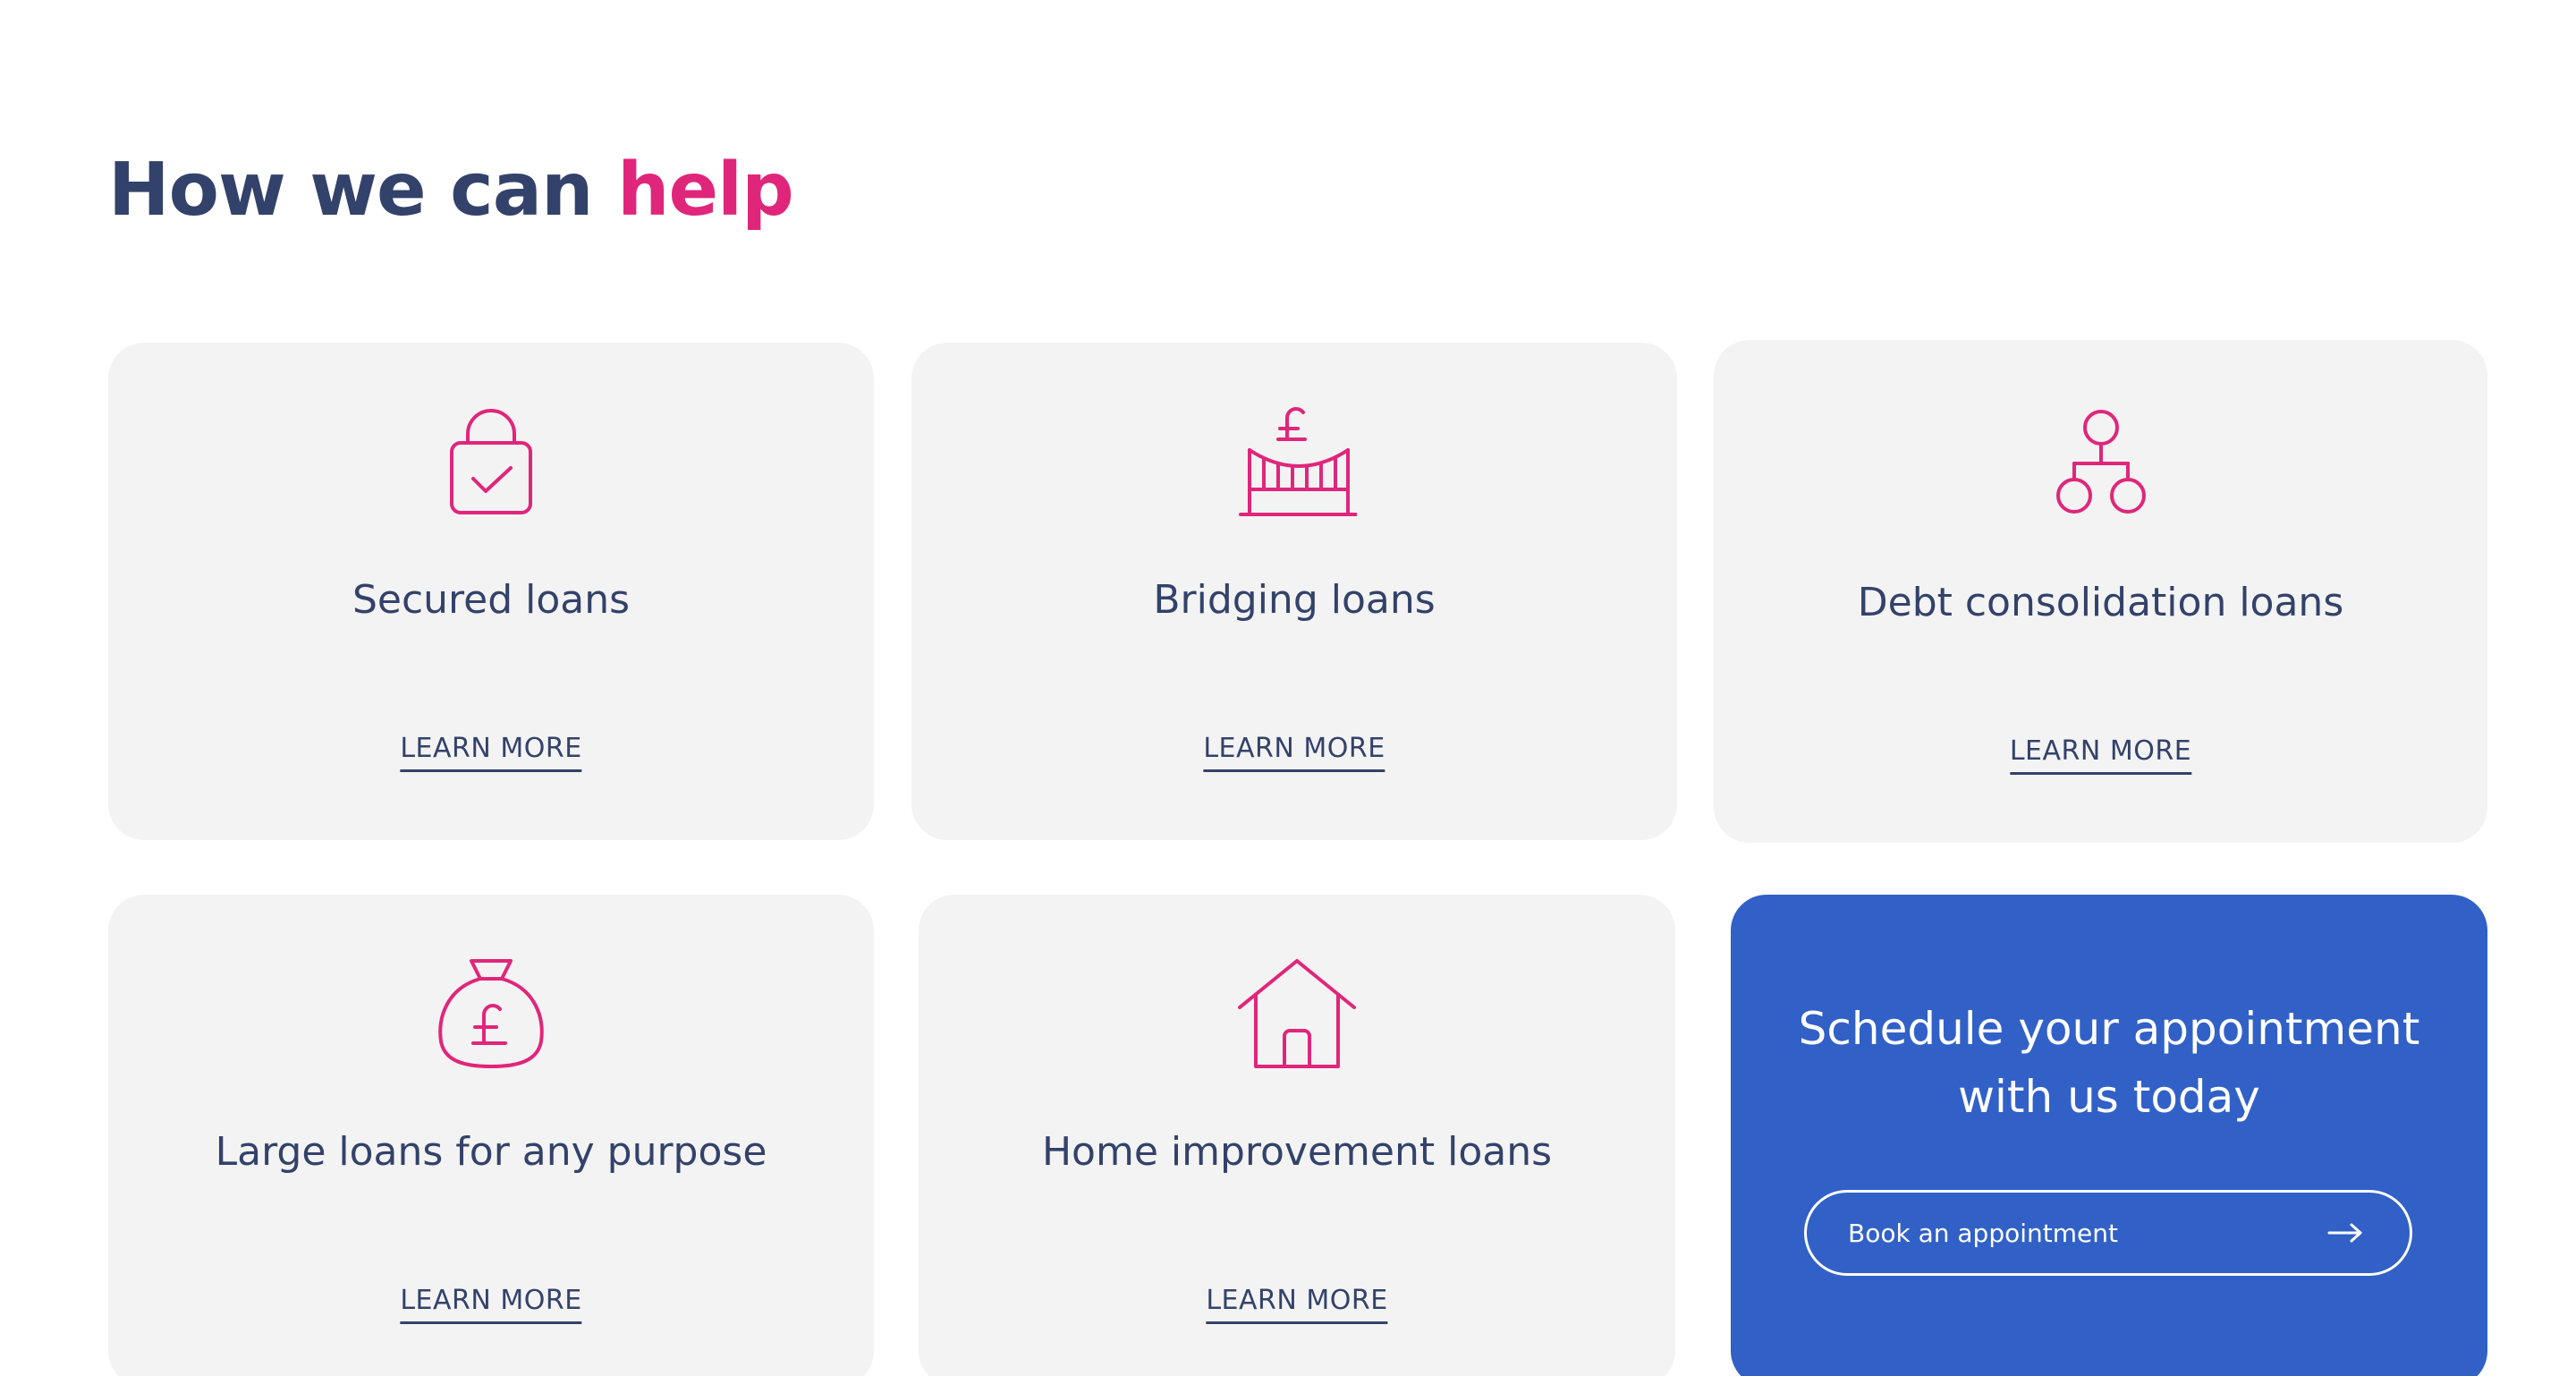 The height and width of the screenshot is (1376, 2576). Describe the element at coordinates (491, 600) in the screenshot. I see `card-title: Secured loans` at that location.